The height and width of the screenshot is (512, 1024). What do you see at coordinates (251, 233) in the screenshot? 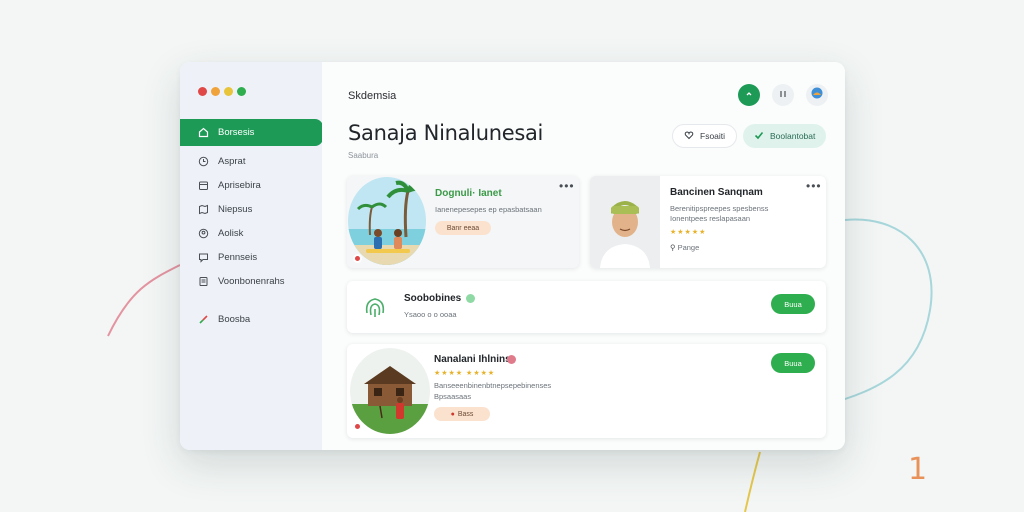
I see `sidebar-item-aolisk: Aolisk` at bounding box center [251, 233].